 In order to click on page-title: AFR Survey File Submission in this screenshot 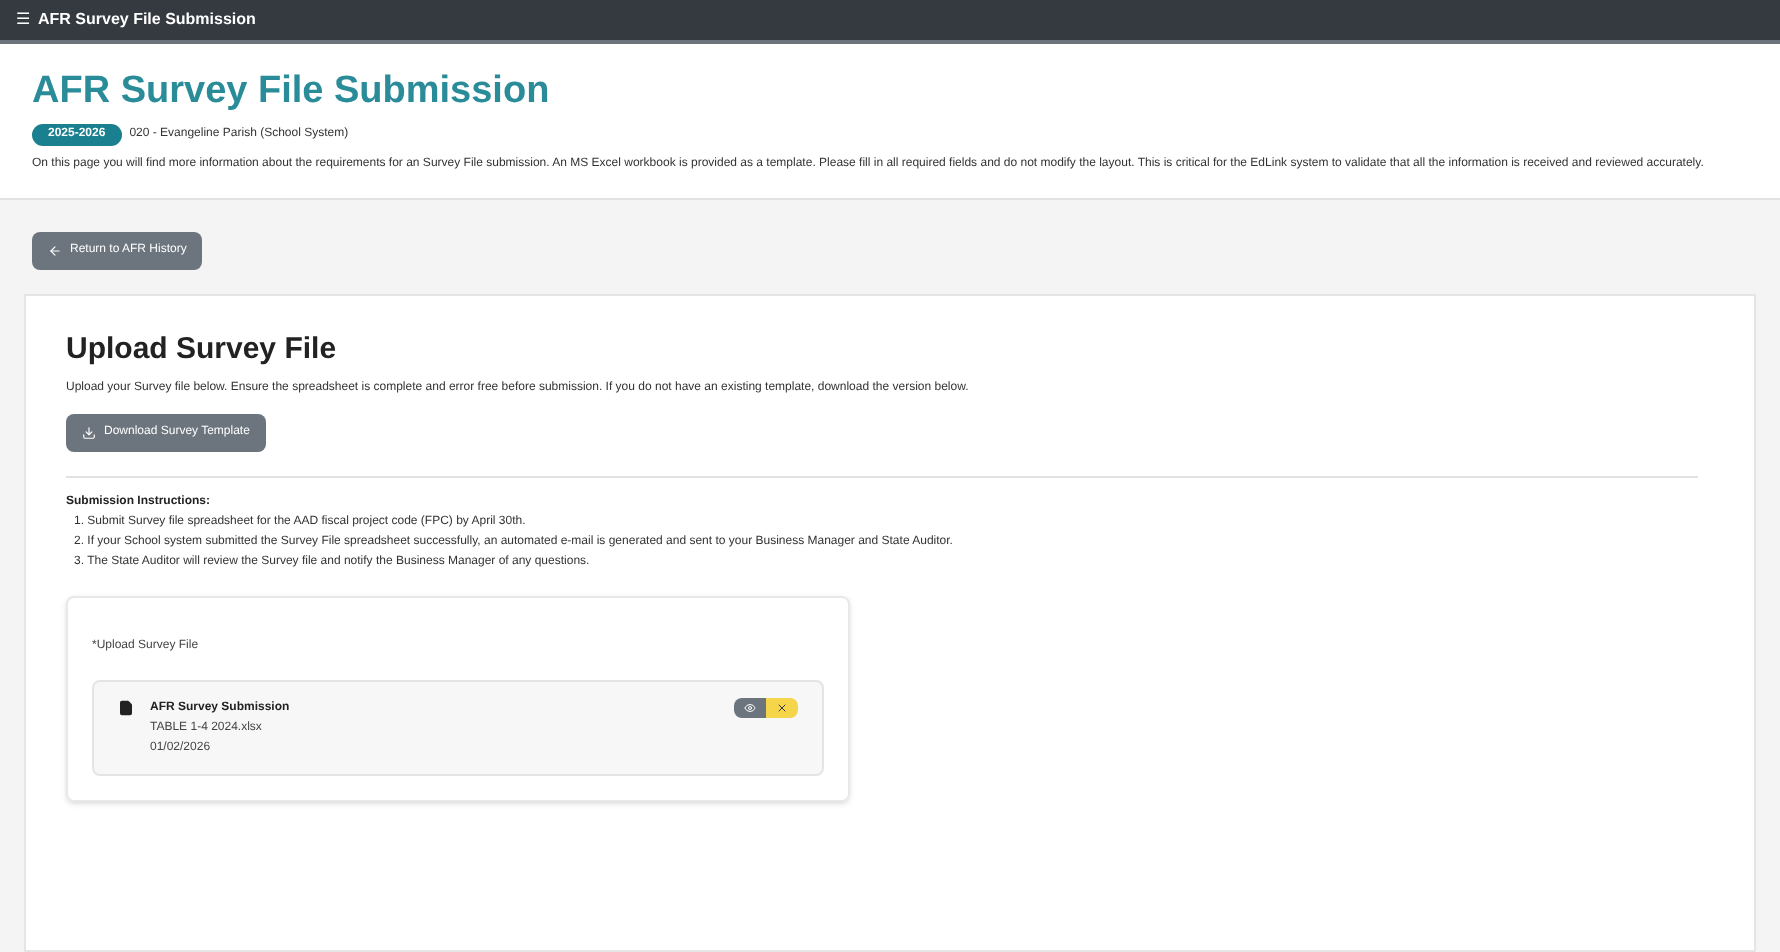, I will do `click(292, 92)`.